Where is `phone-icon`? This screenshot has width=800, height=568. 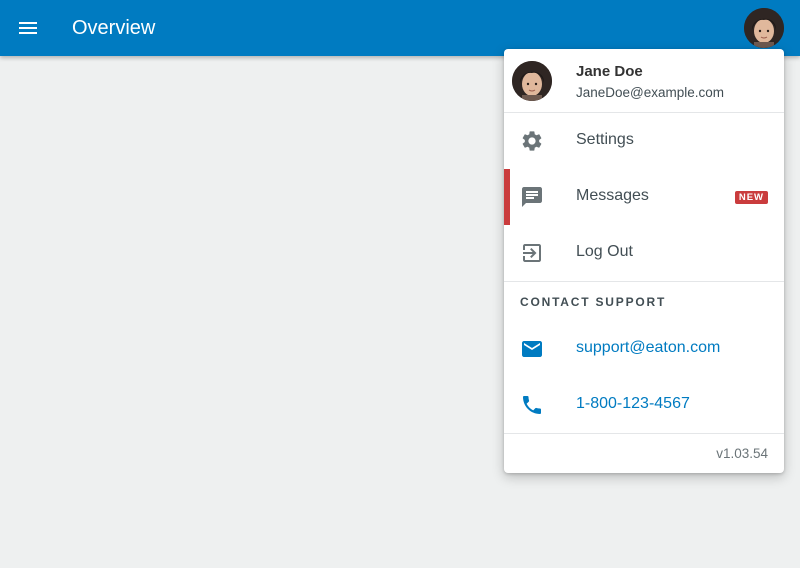
phone-icon is located at coordinates (532, 405).